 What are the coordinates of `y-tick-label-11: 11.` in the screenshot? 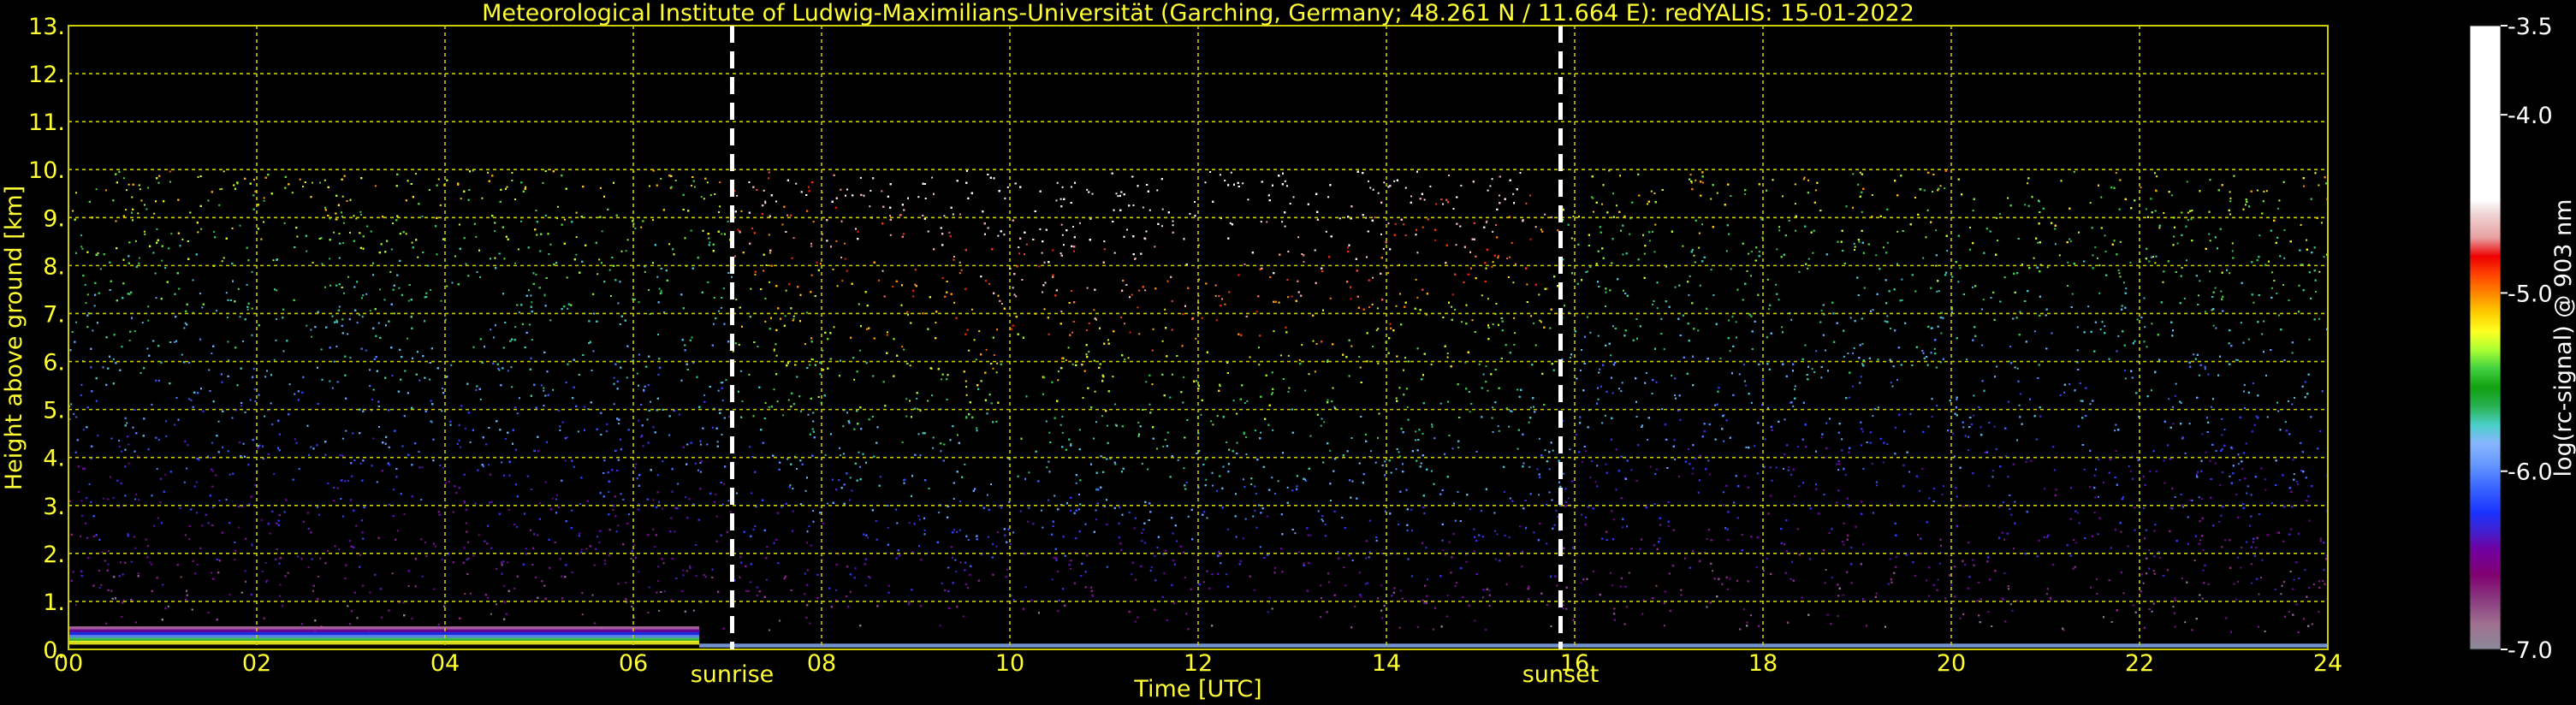 It's located at (46, 123).